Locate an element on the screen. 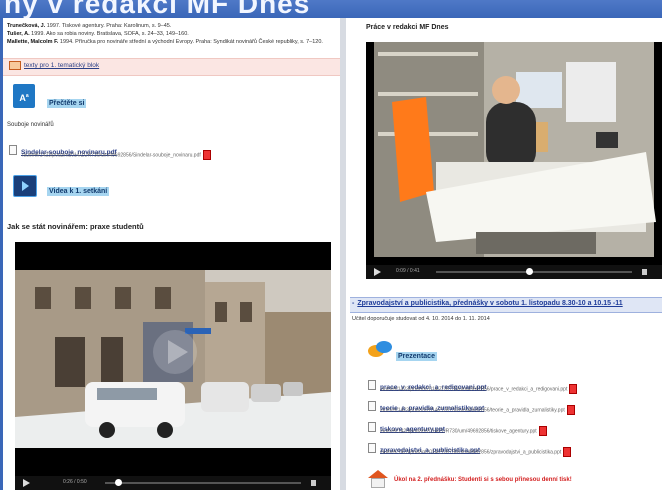  videos-label: Videa k 1. setkání is located at coordinates (78, 191).